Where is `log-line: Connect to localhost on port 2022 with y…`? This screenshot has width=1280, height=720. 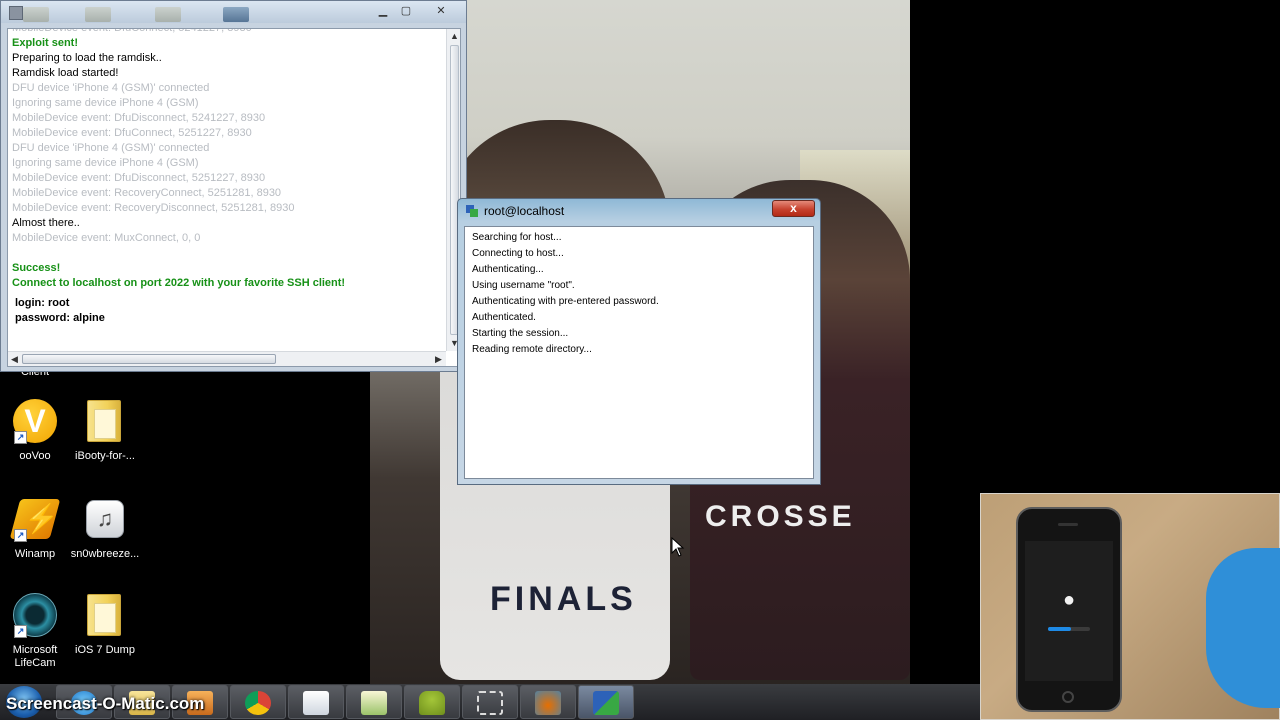
log-line: Connect to localhost on port 2022 with y… is located at coordinates (179, 283).